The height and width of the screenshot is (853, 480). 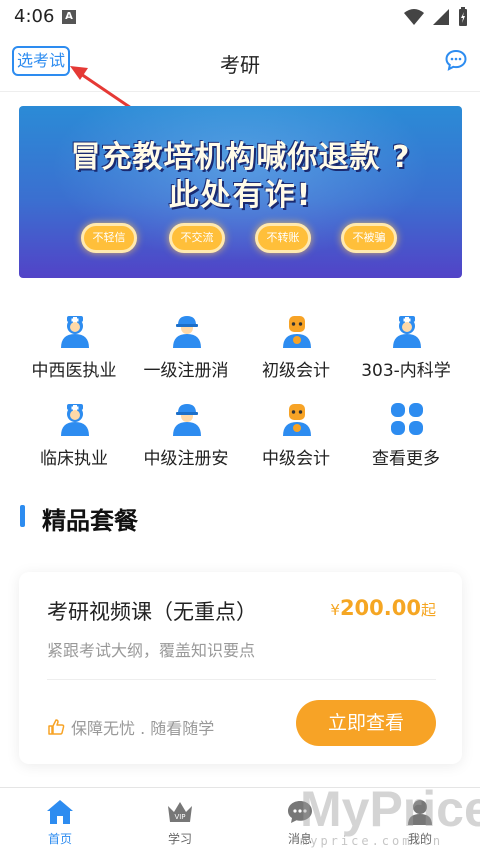 What do you see at coordinates (419, 839) in the screenshot?
I see `tab-label: 我的` at bounding box center [419, 839].